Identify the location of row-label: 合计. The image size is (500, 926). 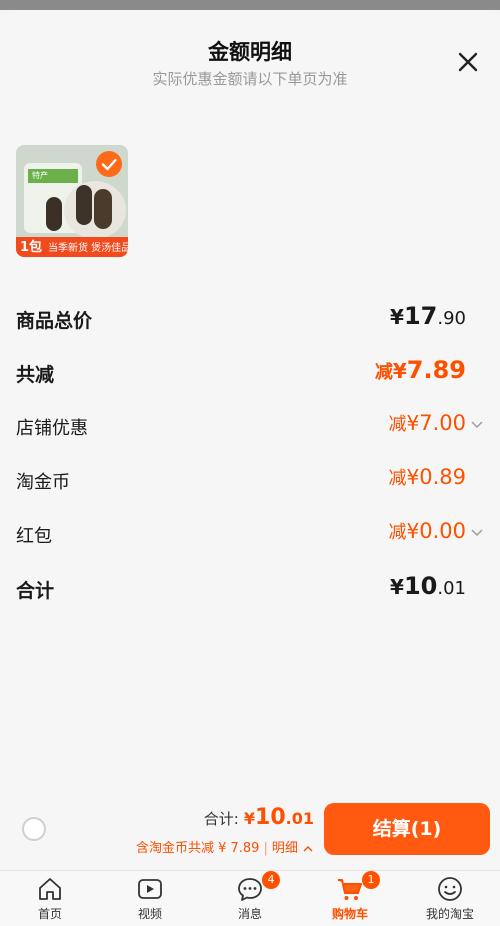
(35, 591).